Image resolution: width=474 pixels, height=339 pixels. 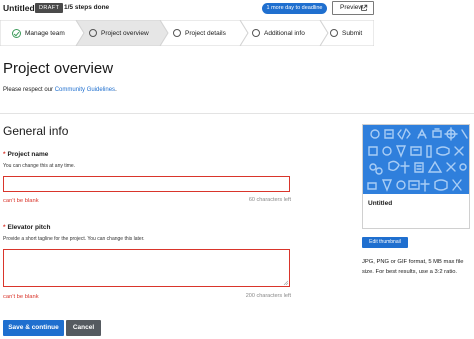 I want to click on progress-text: 1/5 steps done, so click(x=87, y=7).